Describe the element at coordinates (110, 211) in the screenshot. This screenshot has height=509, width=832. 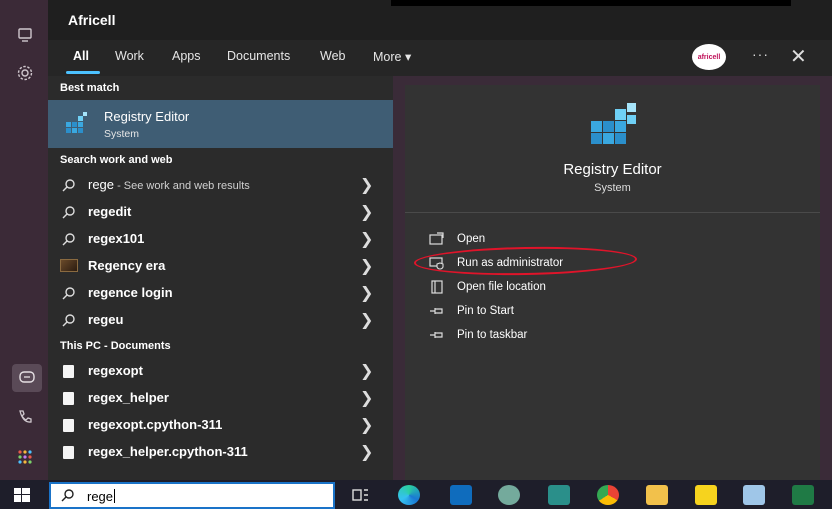
I see `list-item-label: regedit` at that location.